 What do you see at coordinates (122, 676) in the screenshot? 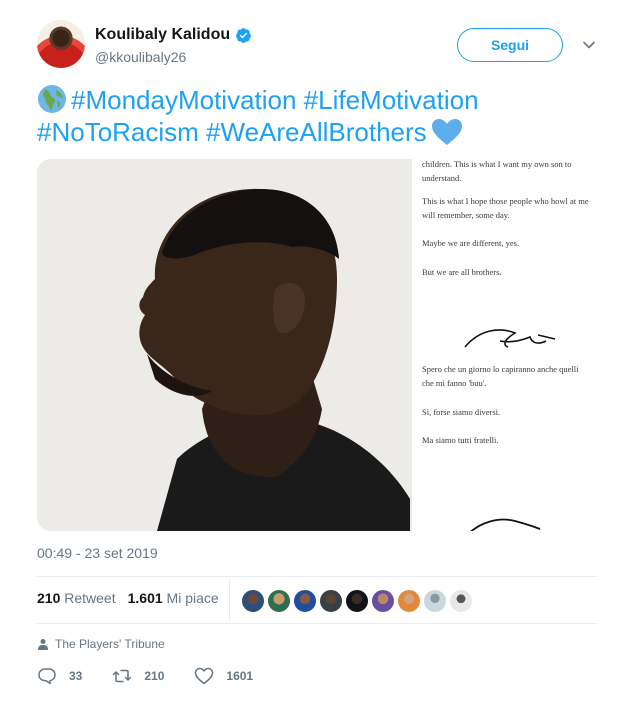
I see `retweet-icon` at bounding box center [122, 676].